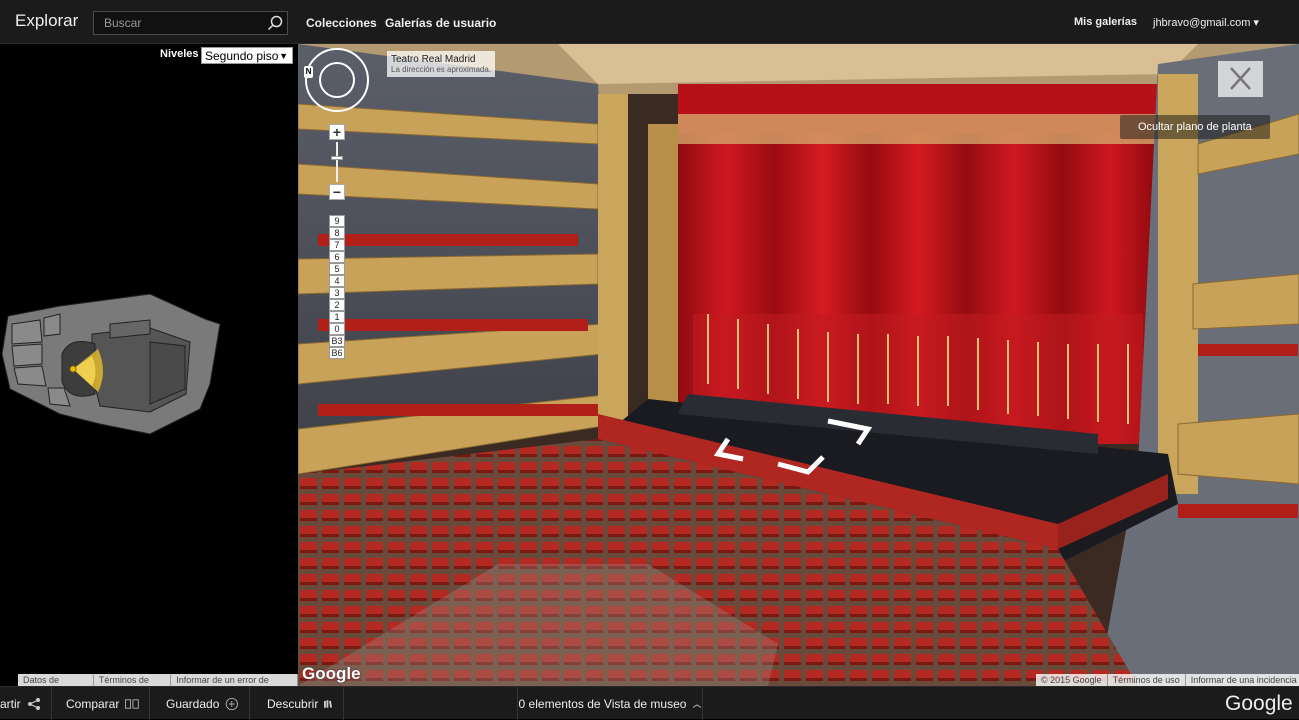 This screenshot has height=720, width=1299. I want to click on levels-selected-value: Segundo piso, so click(242, 56).